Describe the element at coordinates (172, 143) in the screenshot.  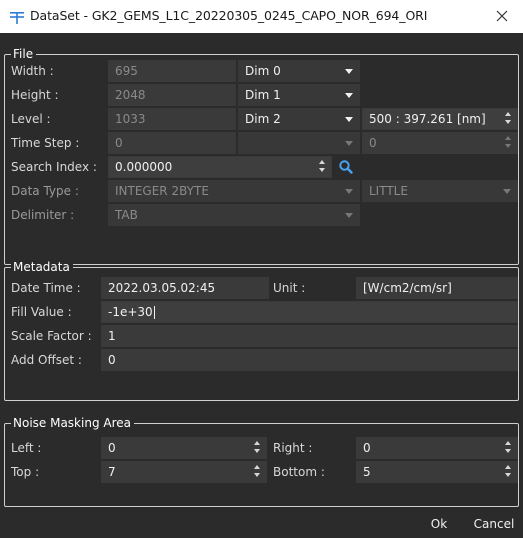
I see `time-step-field: 0` at that location.